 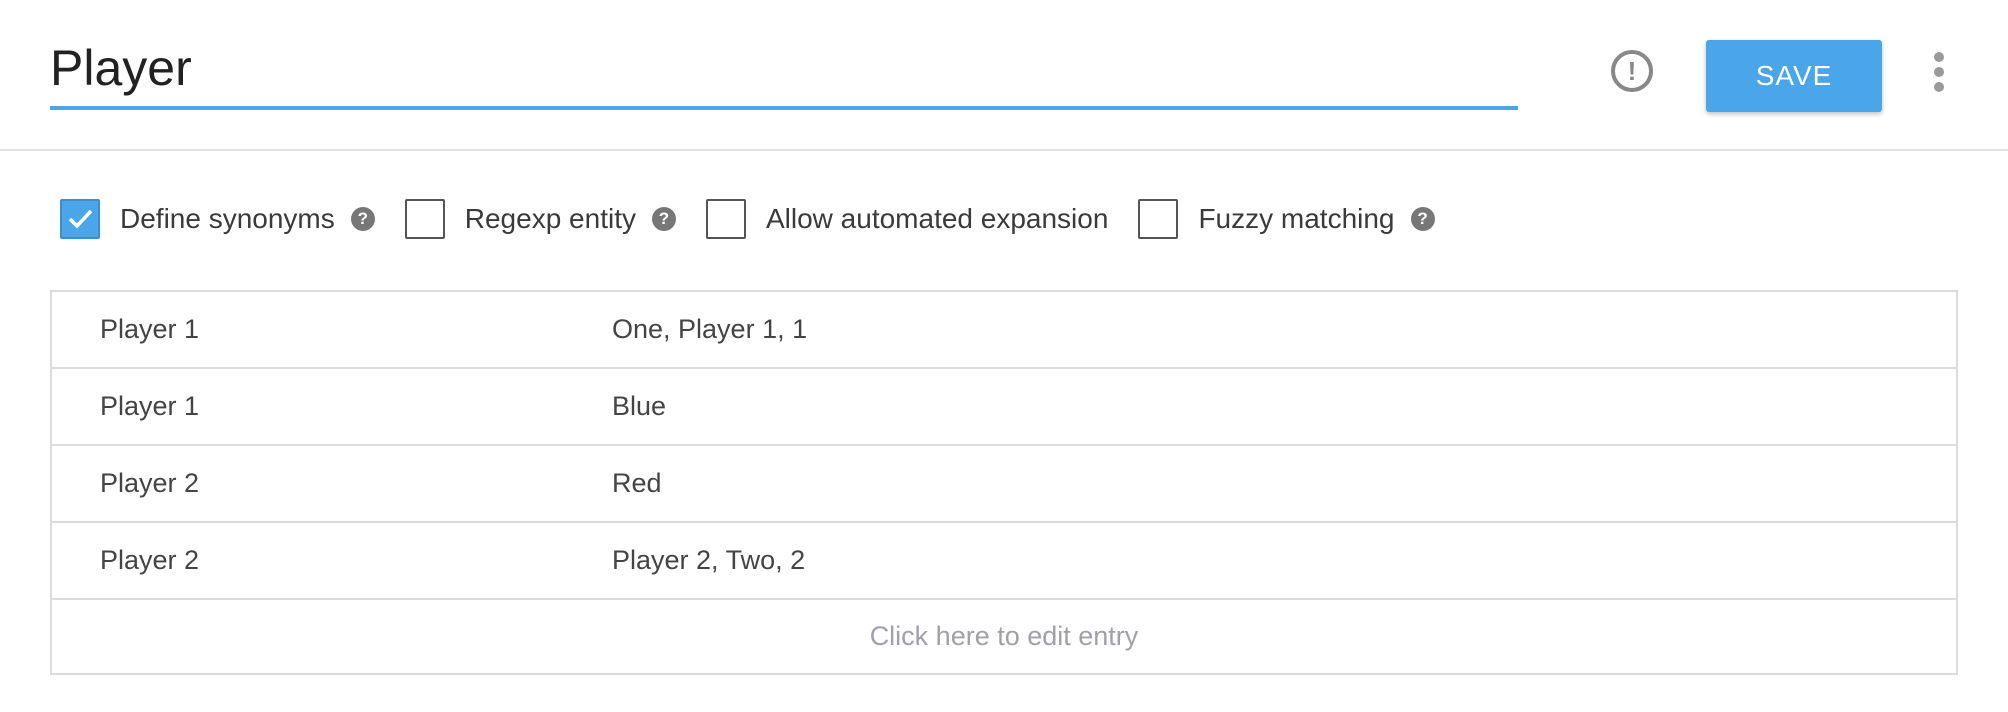 I want to click on table-row: Player 1 One, Player 1, 1, so click(x=1004, y=330).